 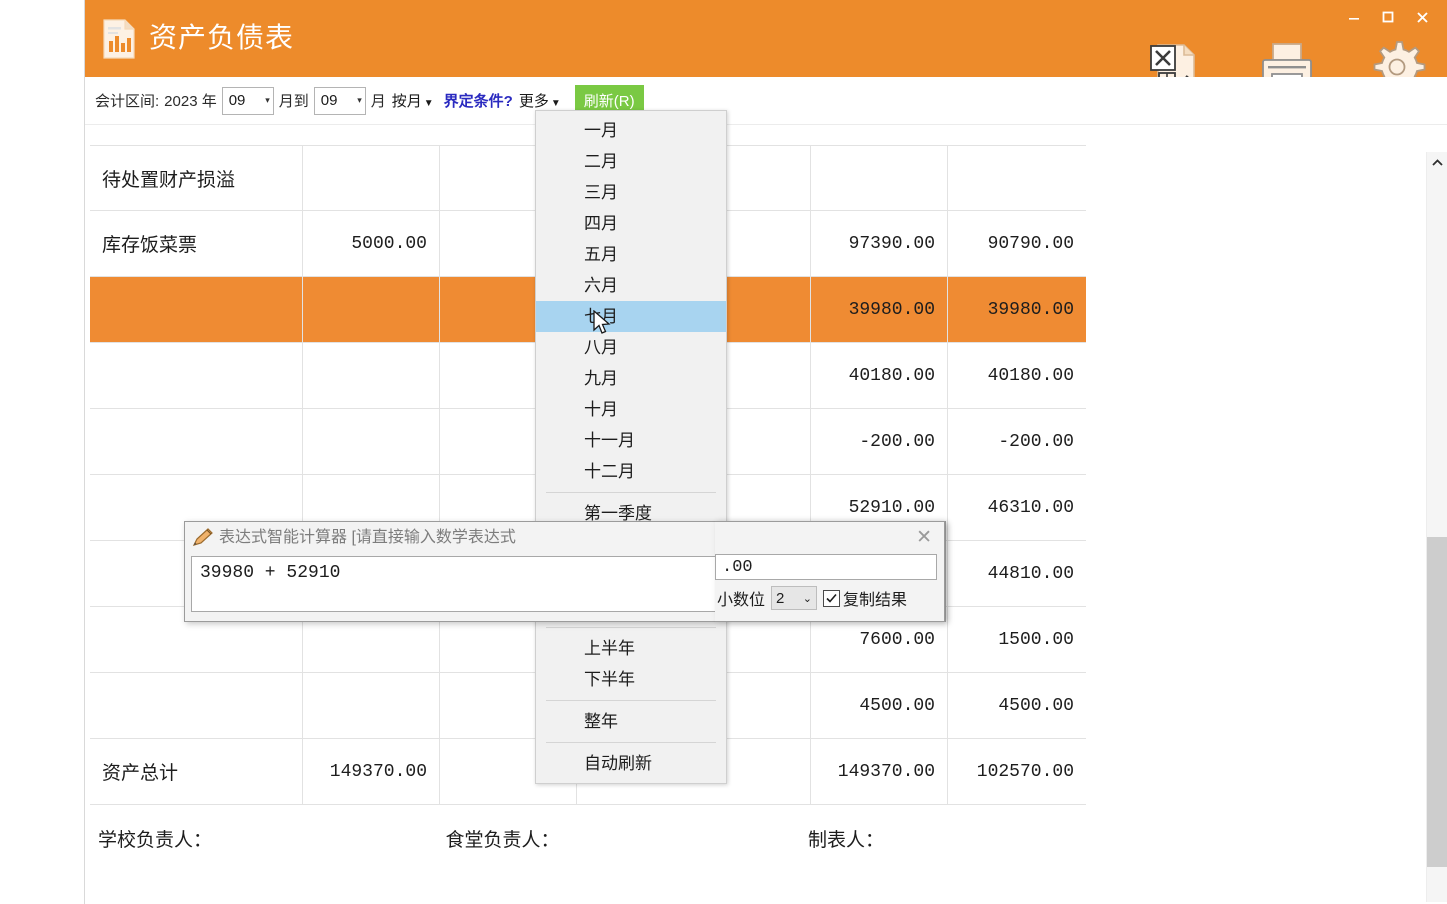 I want to click on year-value: 2023 年, so click(x=190, y=101).